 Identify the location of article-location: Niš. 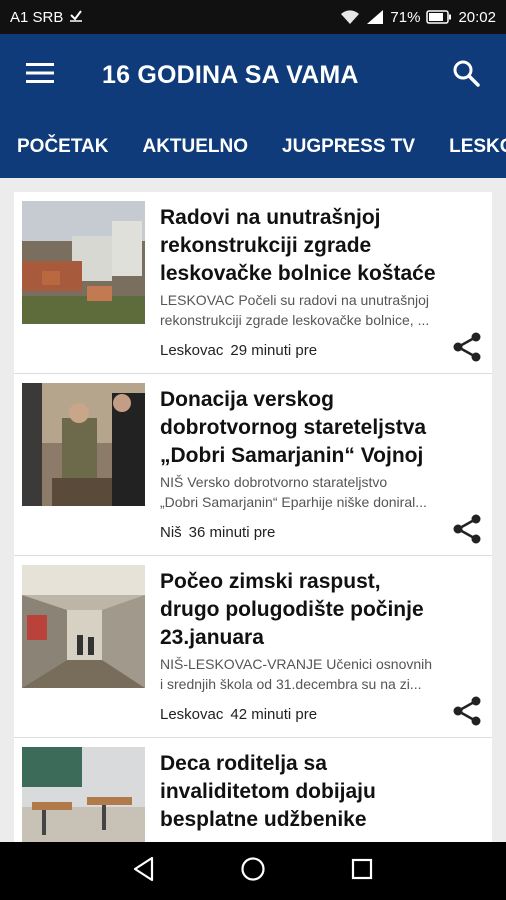
(171, 532).